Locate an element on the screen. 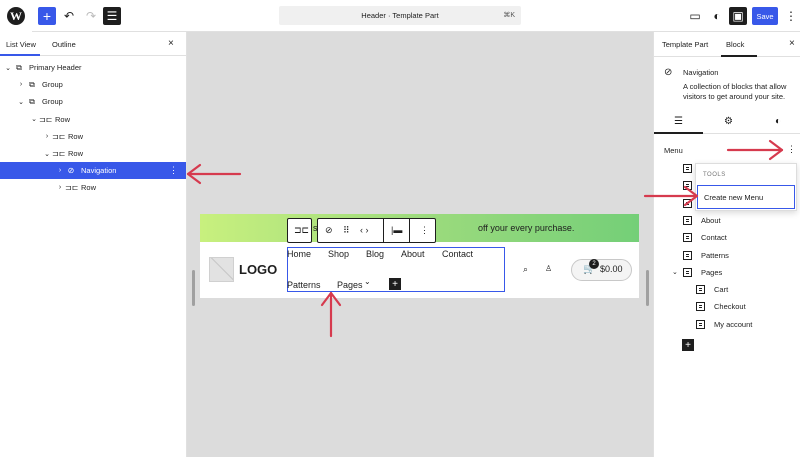  tools-dropdown: TOOLS Create new Menu is located at coordinates (746, 187).